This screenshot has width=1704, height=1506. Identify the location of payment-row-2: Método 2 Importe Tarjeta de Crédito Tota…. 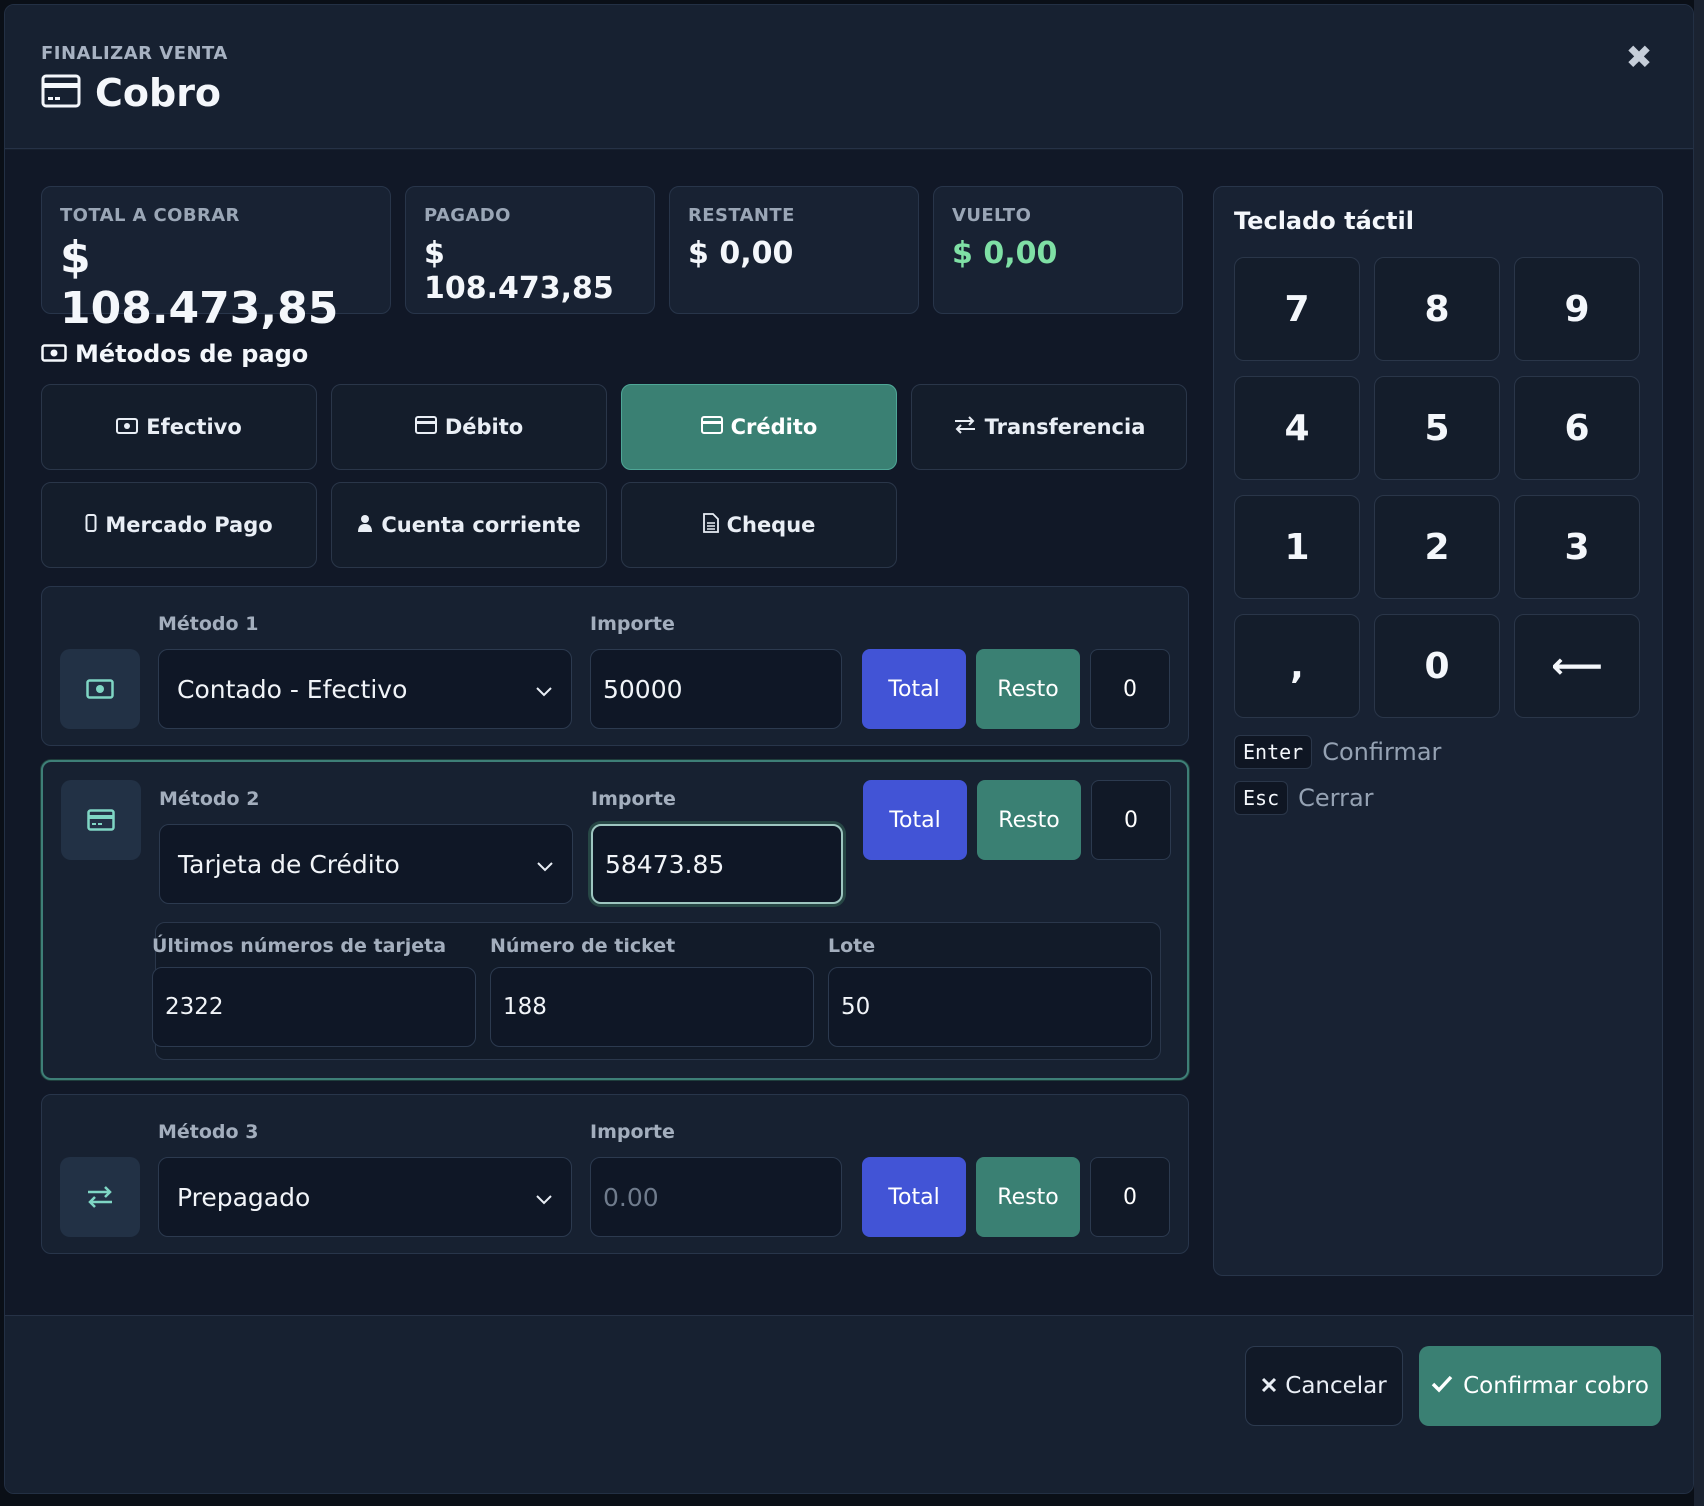
(615, 920).